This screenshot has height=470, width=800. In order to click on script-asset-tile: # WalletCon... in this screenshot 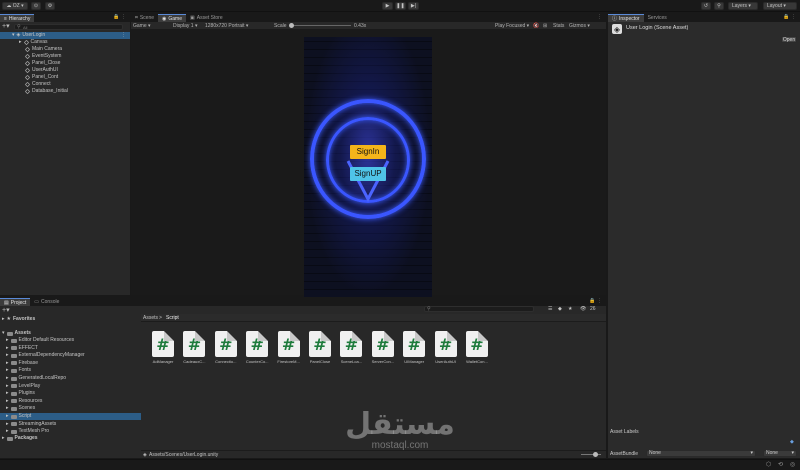, I will do `click(477, 351)`.